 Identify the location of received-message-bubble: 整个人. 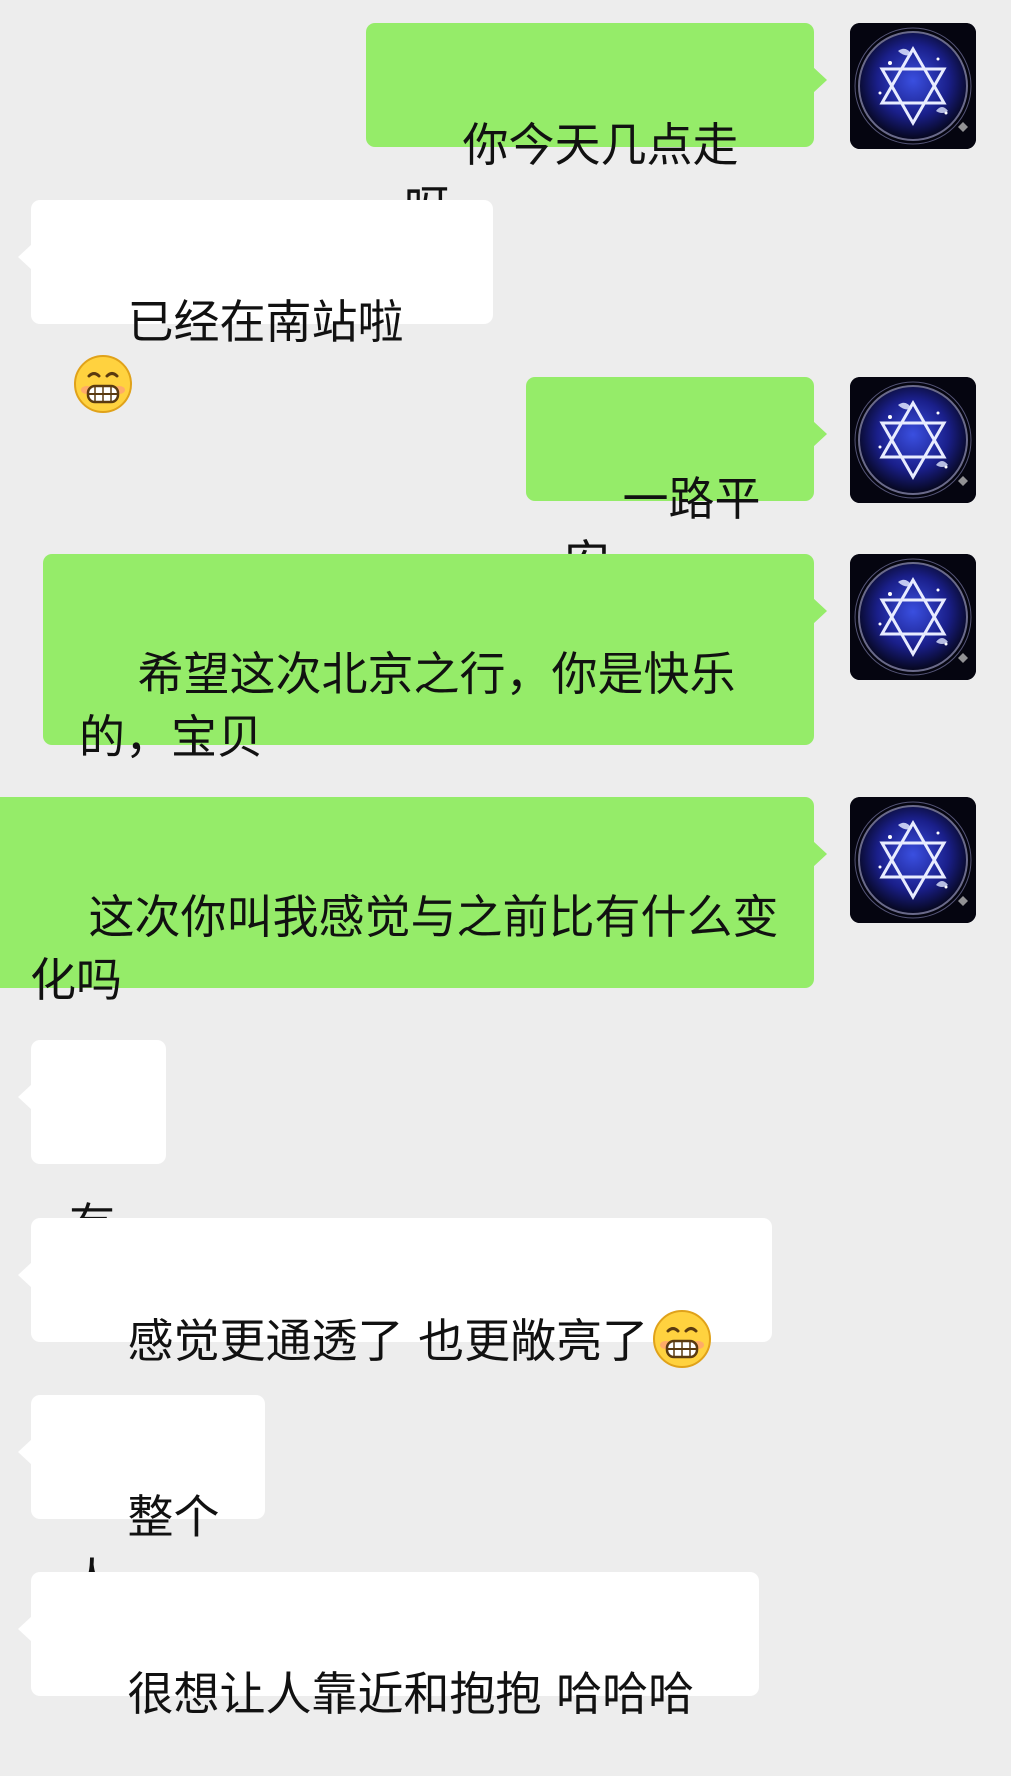
(141, 1501).